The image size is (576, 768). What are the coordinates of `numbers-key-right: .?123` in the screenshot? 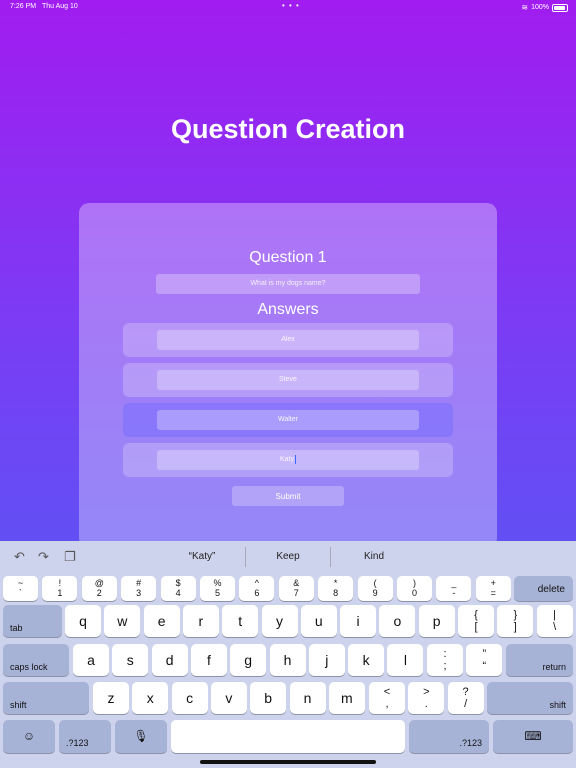 It's located at (449, 736).